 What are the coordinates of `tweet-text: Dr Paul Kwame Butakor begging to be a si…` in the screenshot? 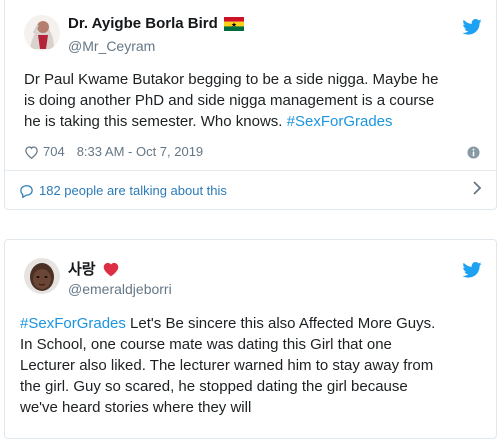 It's located at (254, 100).